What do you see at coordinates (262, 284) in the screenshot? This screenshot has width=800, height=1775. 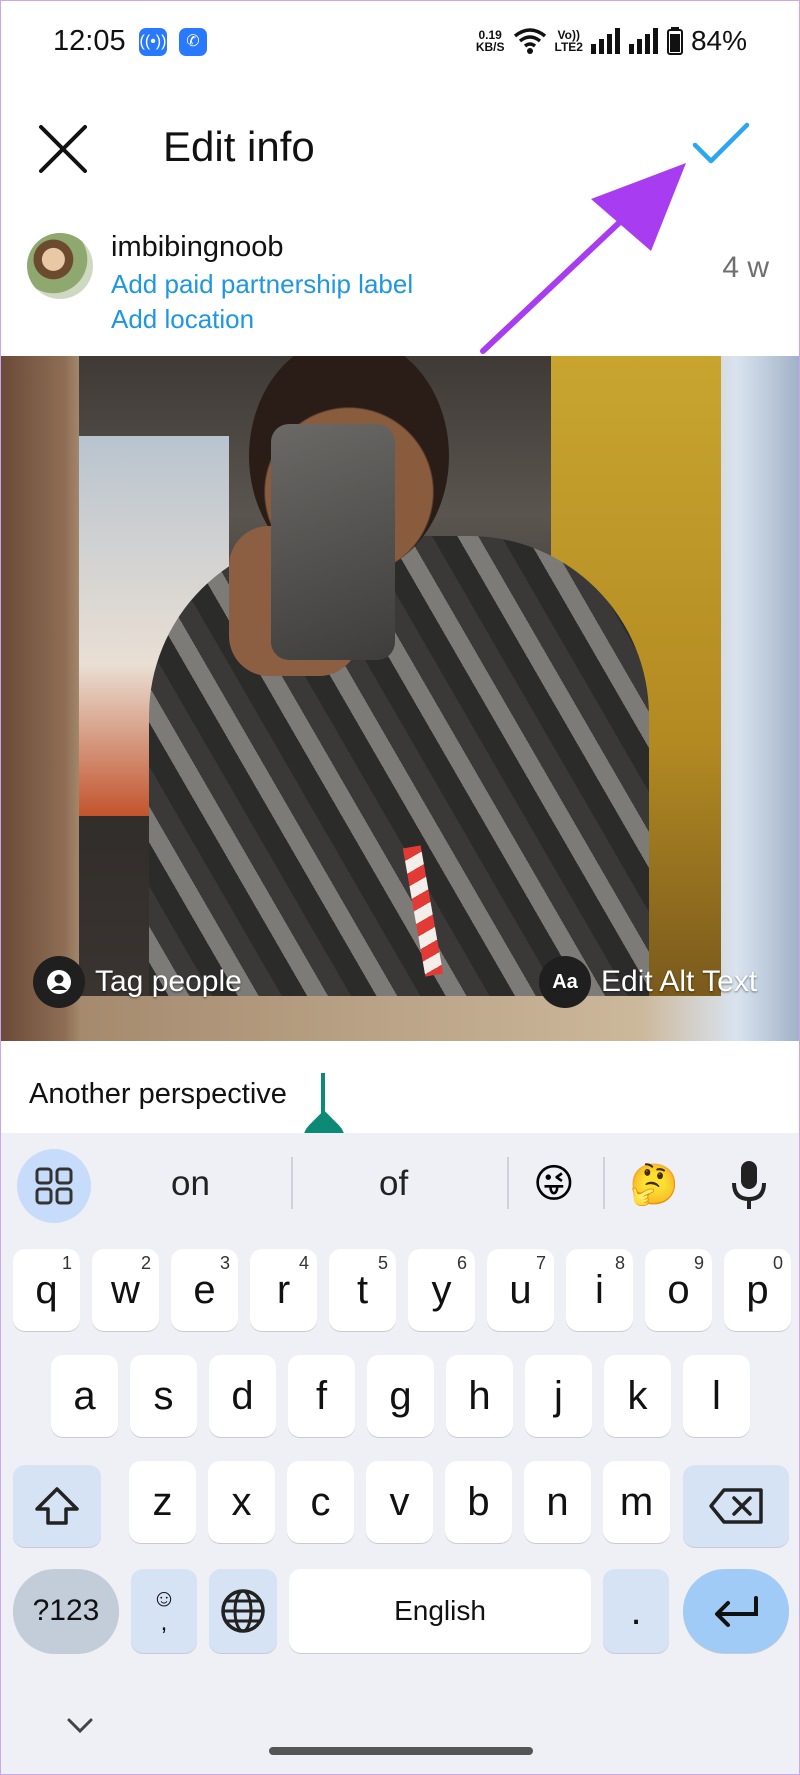 I see `add-paid-partnership-link: Add paid partnership label` at bounding box center [262, 284].